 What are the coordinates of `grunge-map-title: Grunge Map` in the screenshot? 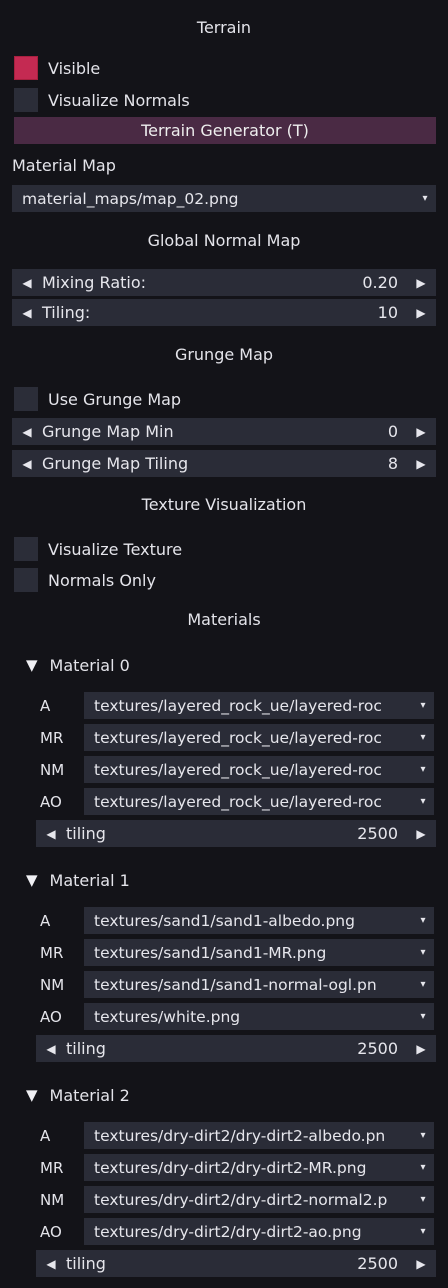 It's located at (224, 354).